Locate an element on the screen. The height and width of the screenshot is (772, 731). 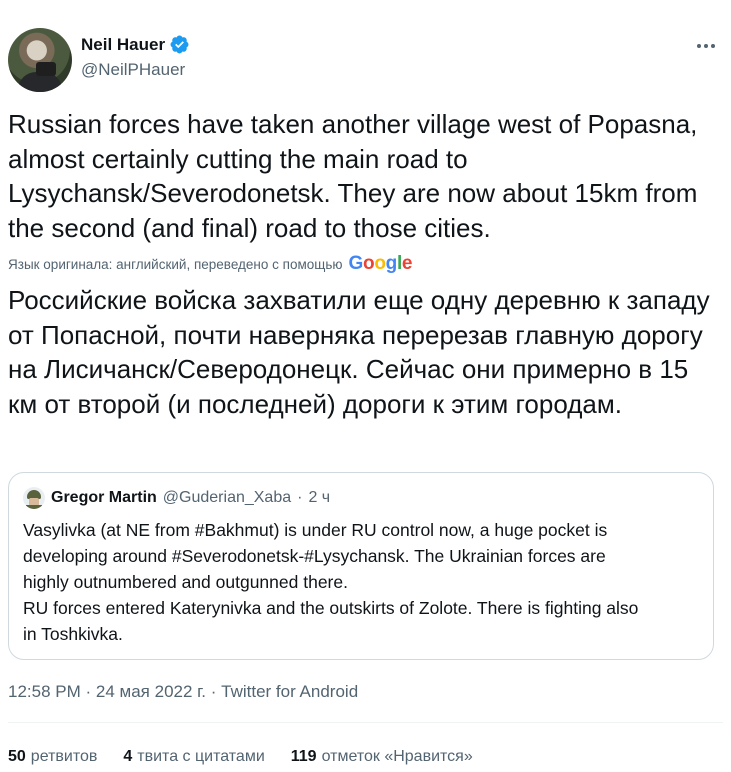
retweets-count: 50 is located at coordinates (17, 756).